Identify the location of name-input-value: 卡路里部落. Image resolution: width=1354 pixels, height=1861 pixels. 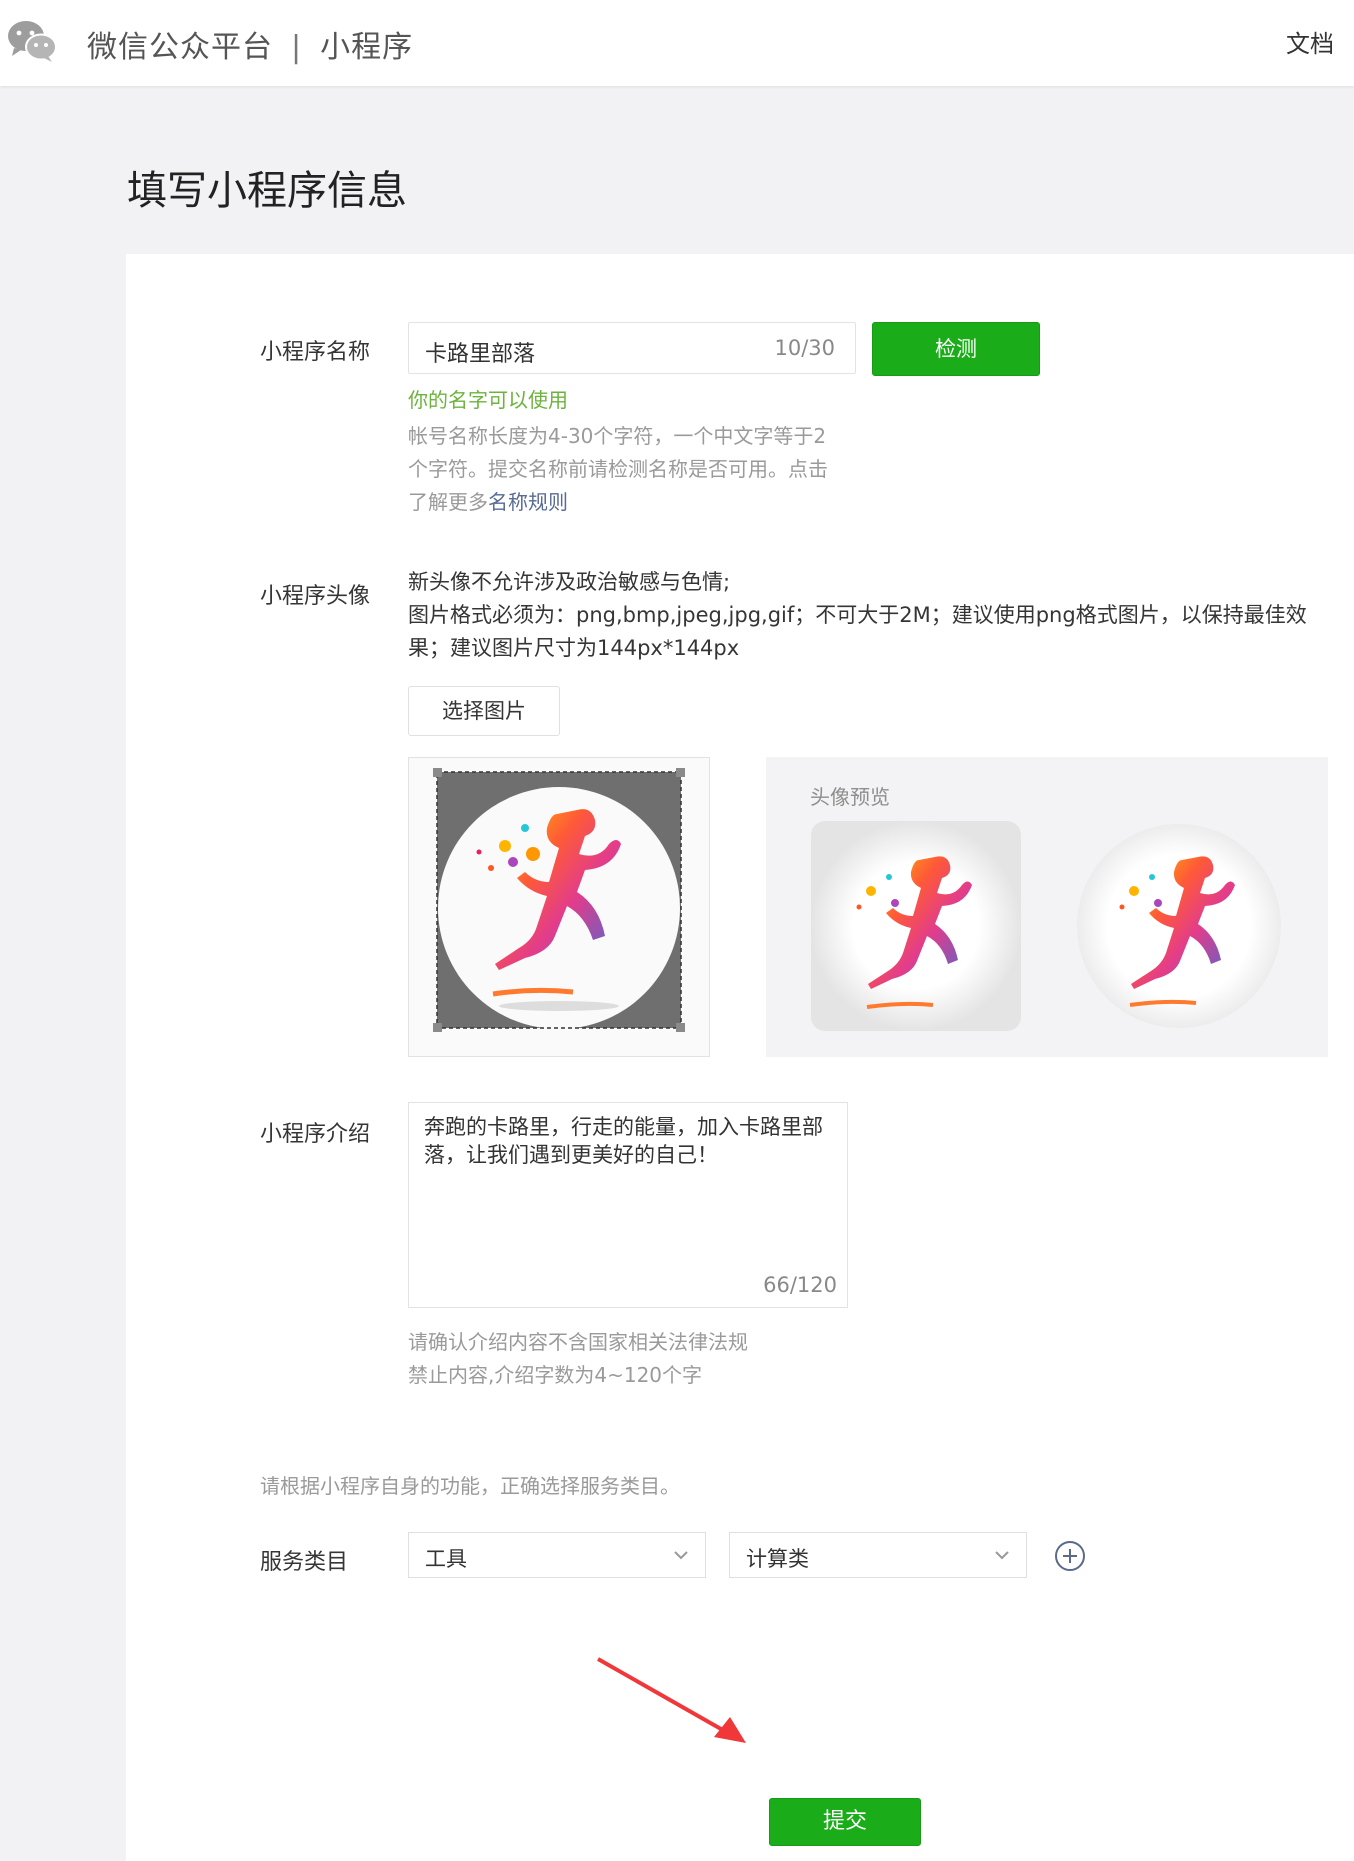
(480, 354).